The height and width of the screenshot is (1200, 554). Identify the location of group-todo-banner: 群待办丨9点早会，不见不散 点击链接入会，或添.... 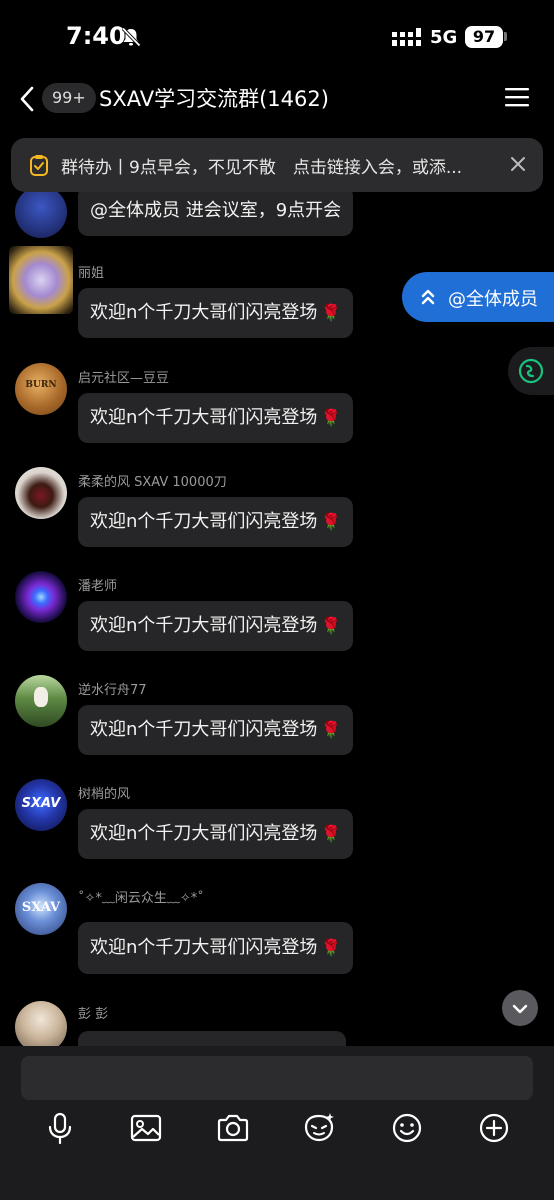
(277, 165).